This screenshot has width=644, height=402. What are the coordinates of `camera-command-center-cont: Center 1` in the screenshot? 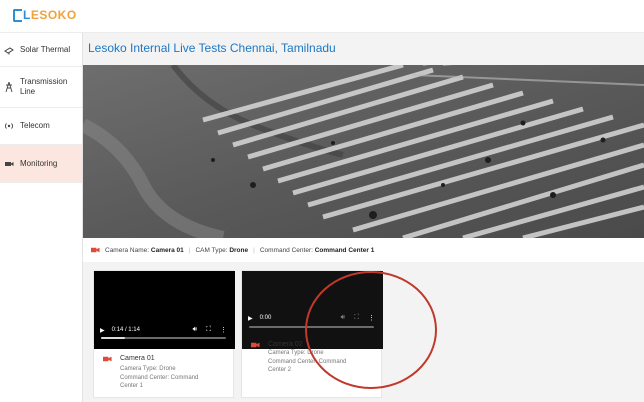 It's located at (132, 386).